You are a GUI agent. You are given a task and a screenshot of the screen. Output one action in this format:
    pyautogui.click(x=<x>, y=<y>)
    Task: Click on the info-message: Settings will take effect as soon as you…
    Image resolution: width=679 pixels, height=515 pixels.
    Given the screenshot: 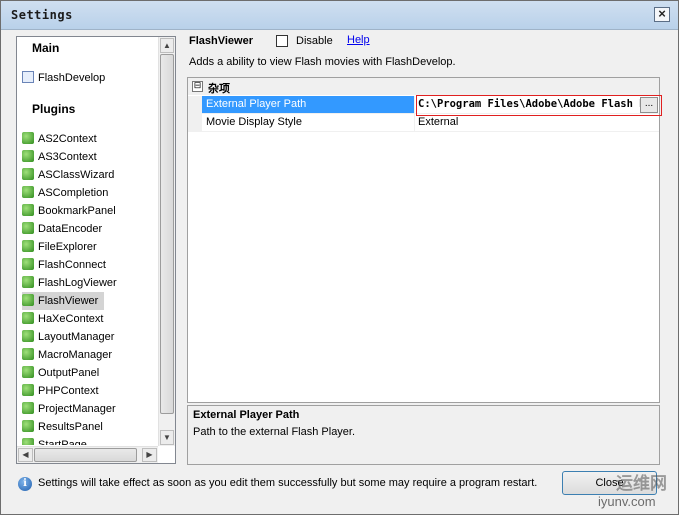 What is the action you would take?
    pyautogui.click(x=288, y=483)
    